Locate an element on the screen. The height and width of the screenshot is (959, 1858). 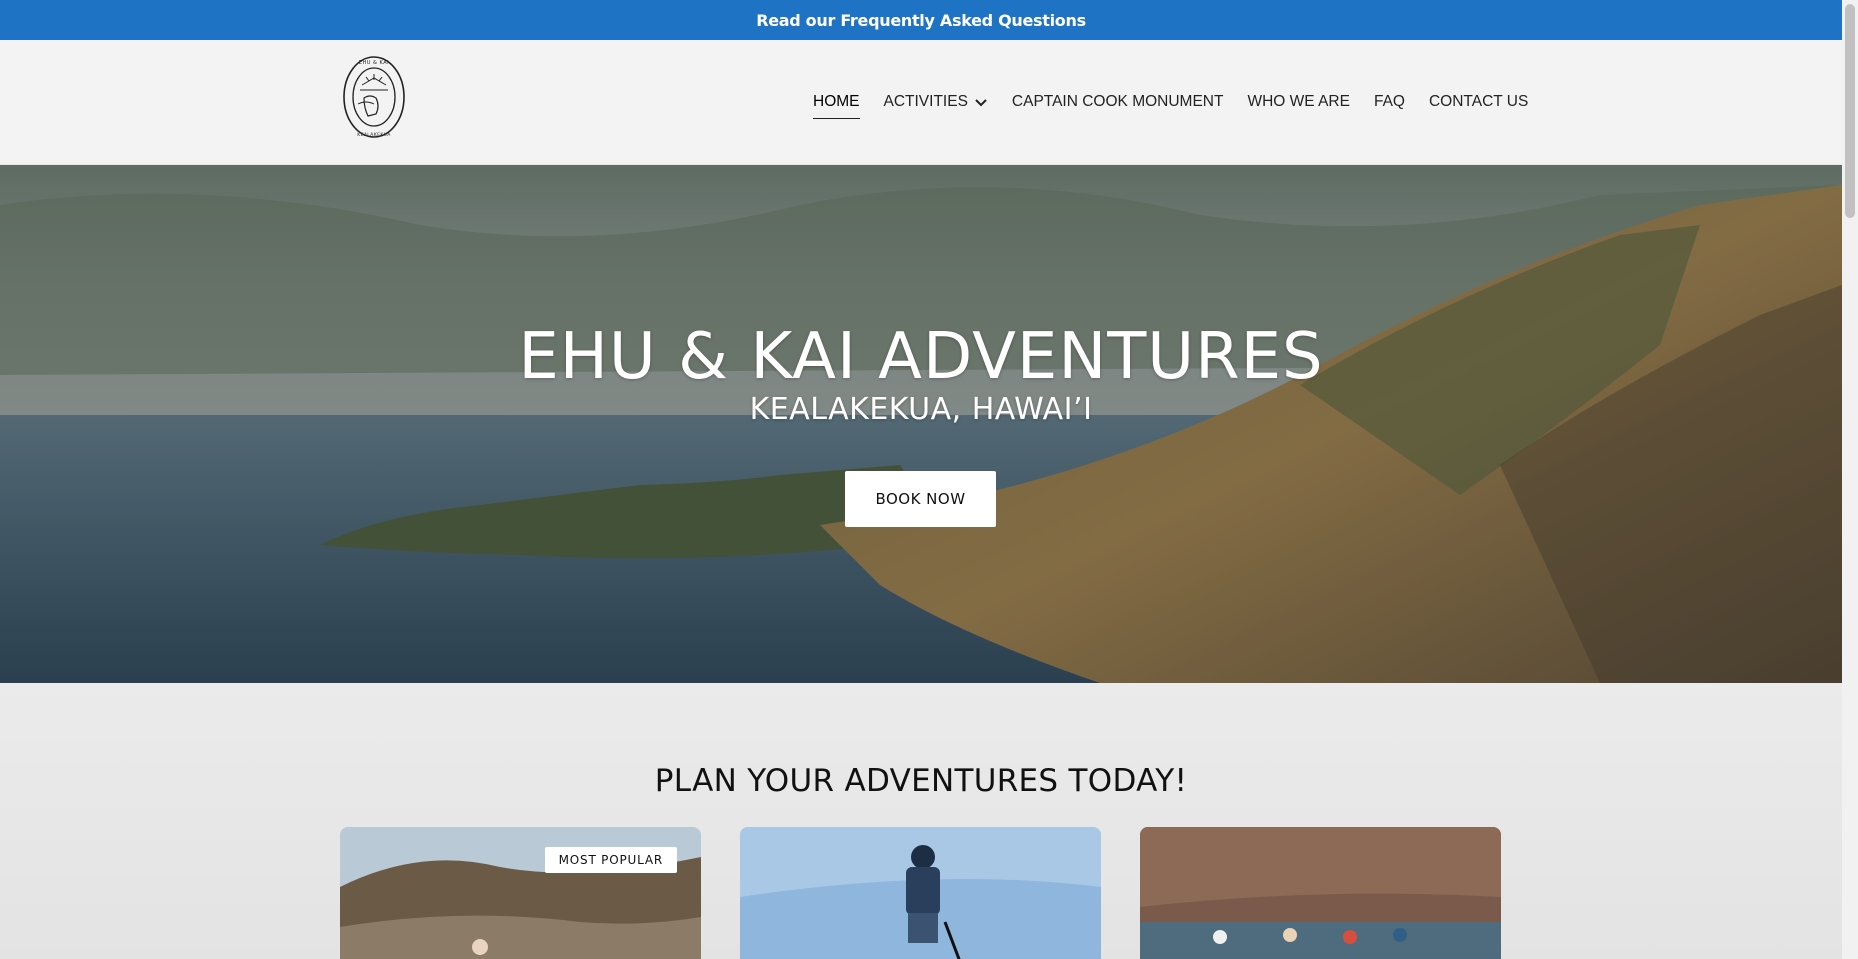
nav-item-home: HOME is located at coordinates (836, 105).